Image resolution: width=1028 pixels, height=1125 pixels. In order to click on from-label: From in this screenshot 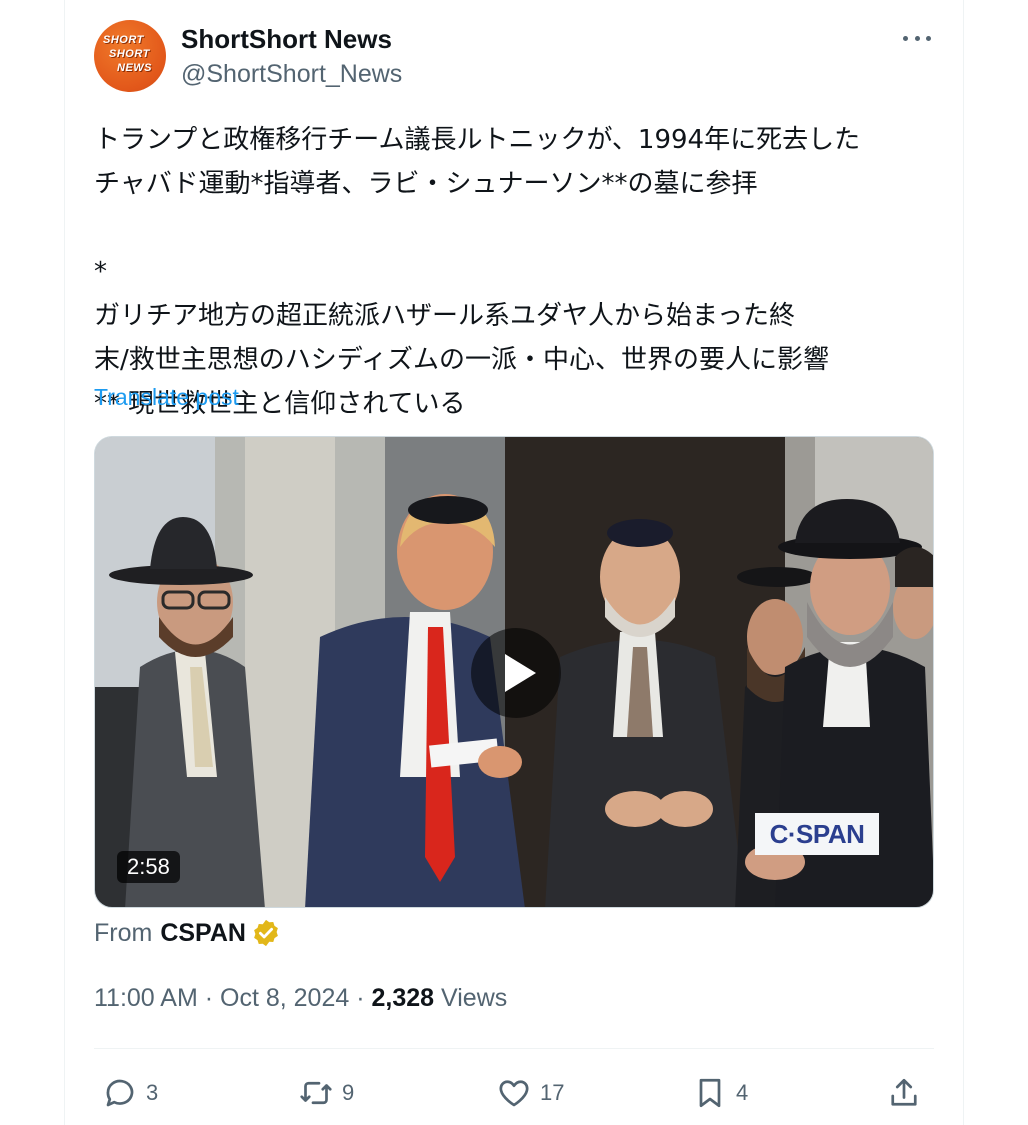, I will do `click(123, 932)`.